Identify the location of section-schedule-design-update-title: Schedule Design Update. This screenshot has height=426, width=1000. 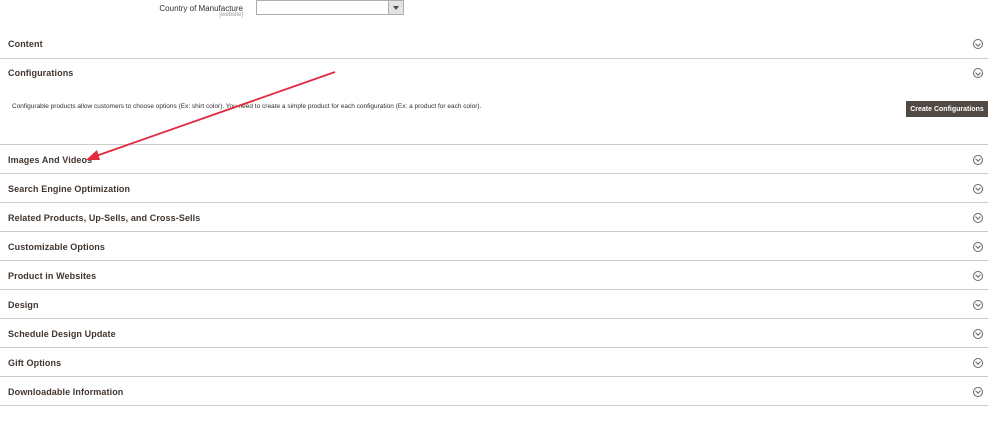
(62, 333).